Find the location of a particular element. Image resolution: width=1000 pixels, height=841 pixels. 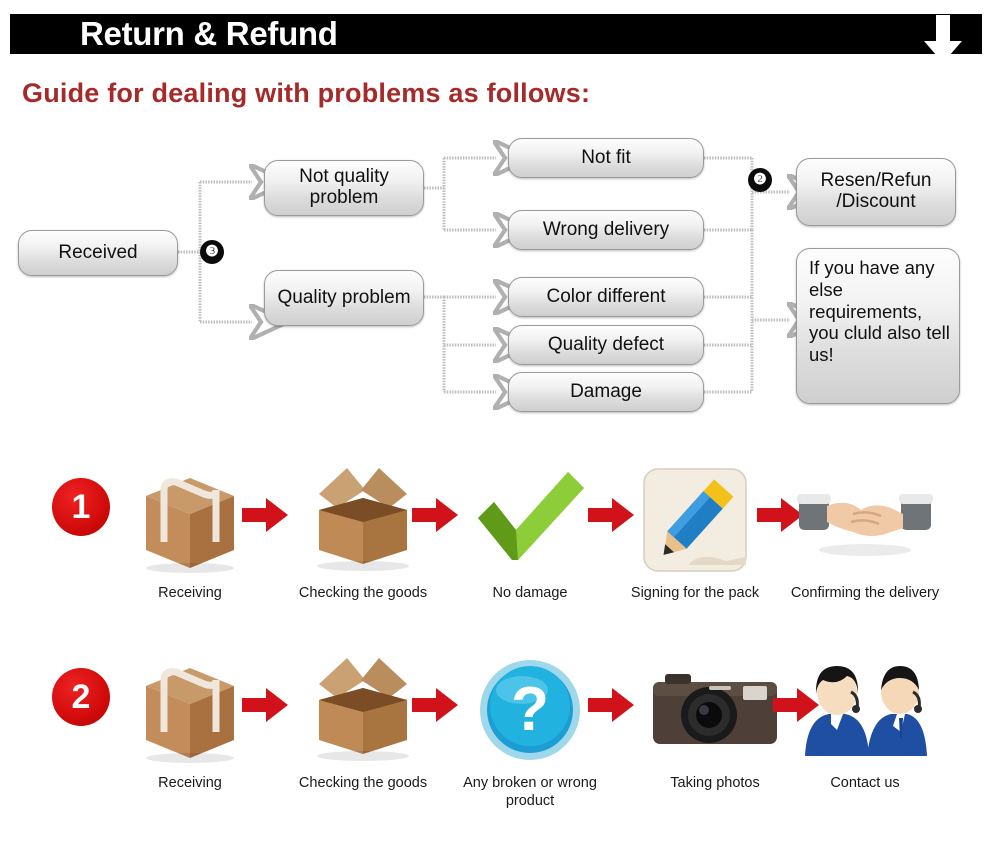

step-item-signing: Signing for the pack is located at coordinates (695, 531).